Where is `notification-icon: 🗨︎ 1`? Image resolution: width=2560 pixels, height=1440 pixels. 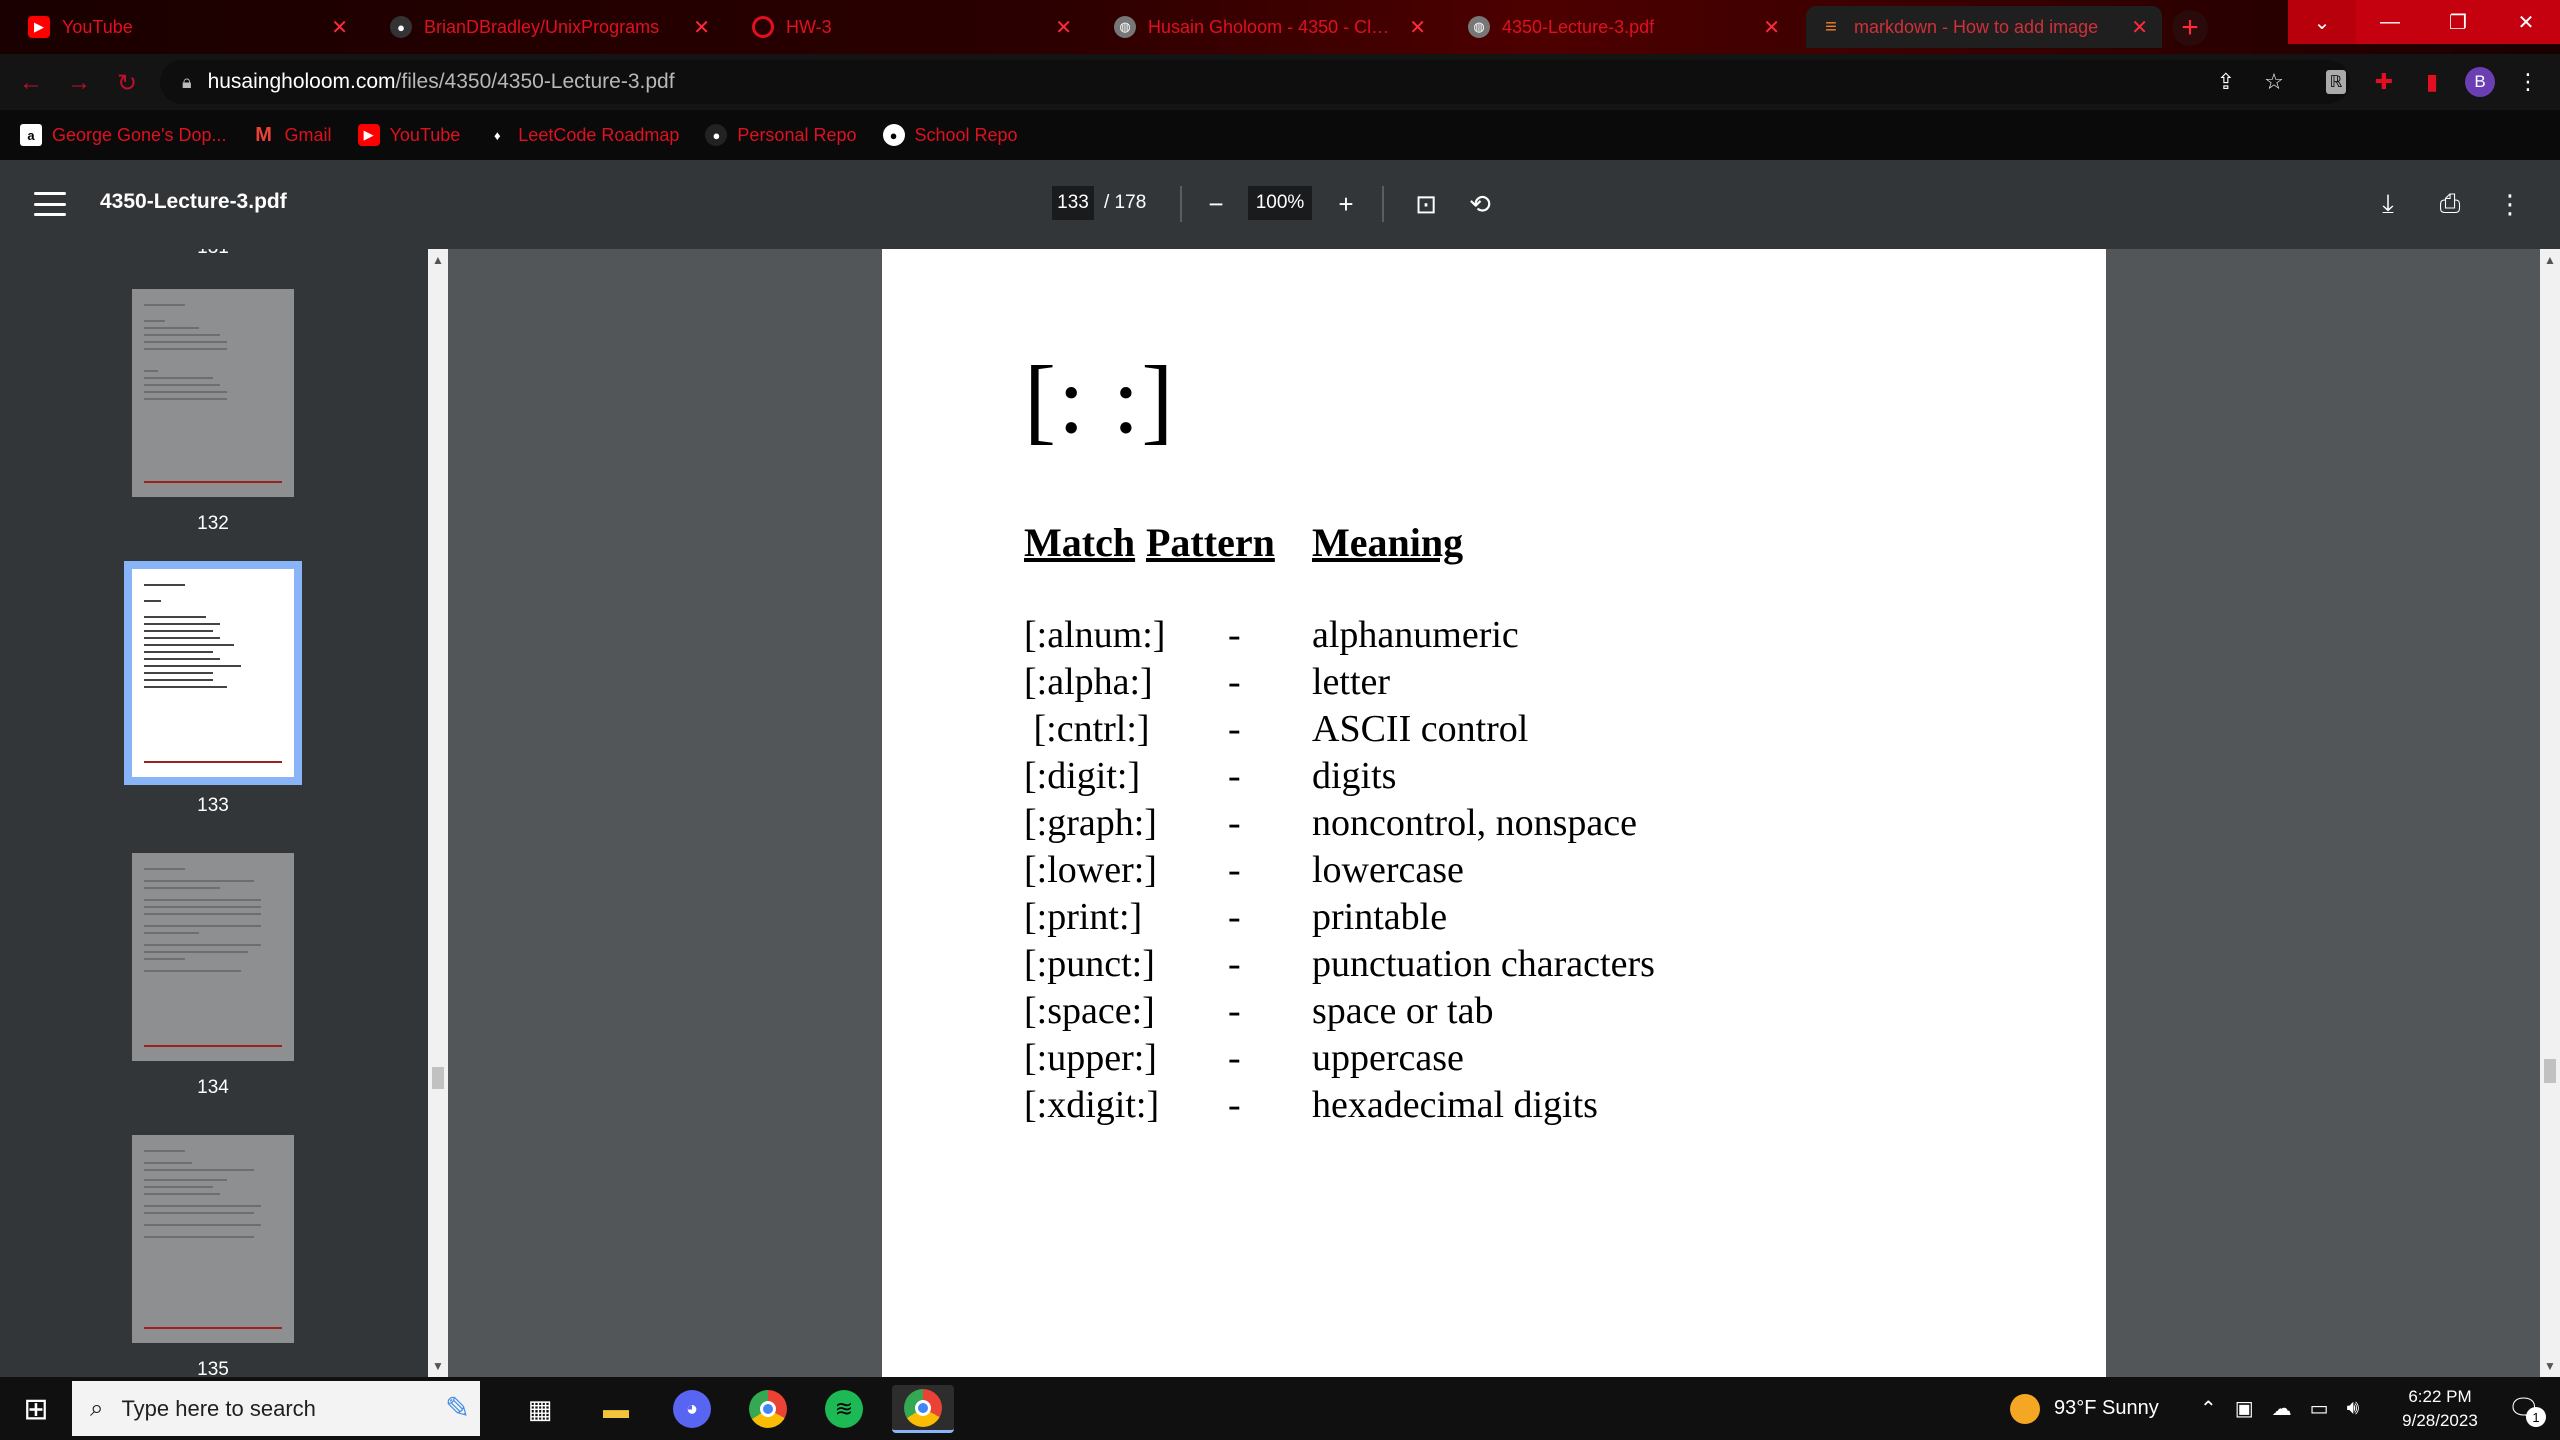 notification-icon: 🗨︎ 1 is located at coordinates (2524, 1408).